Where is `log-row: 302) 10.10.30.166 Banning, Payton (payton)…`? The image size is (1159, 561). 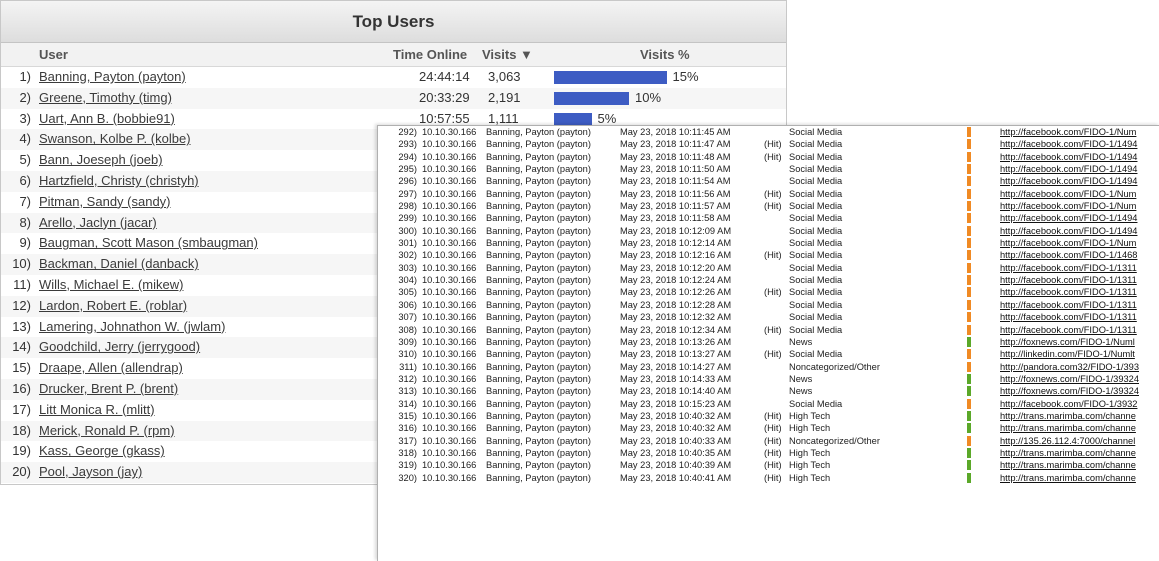 log-row: 302) 10.10.30.166 Banning, Payton (payton)… is located at coordinates (768, 255).